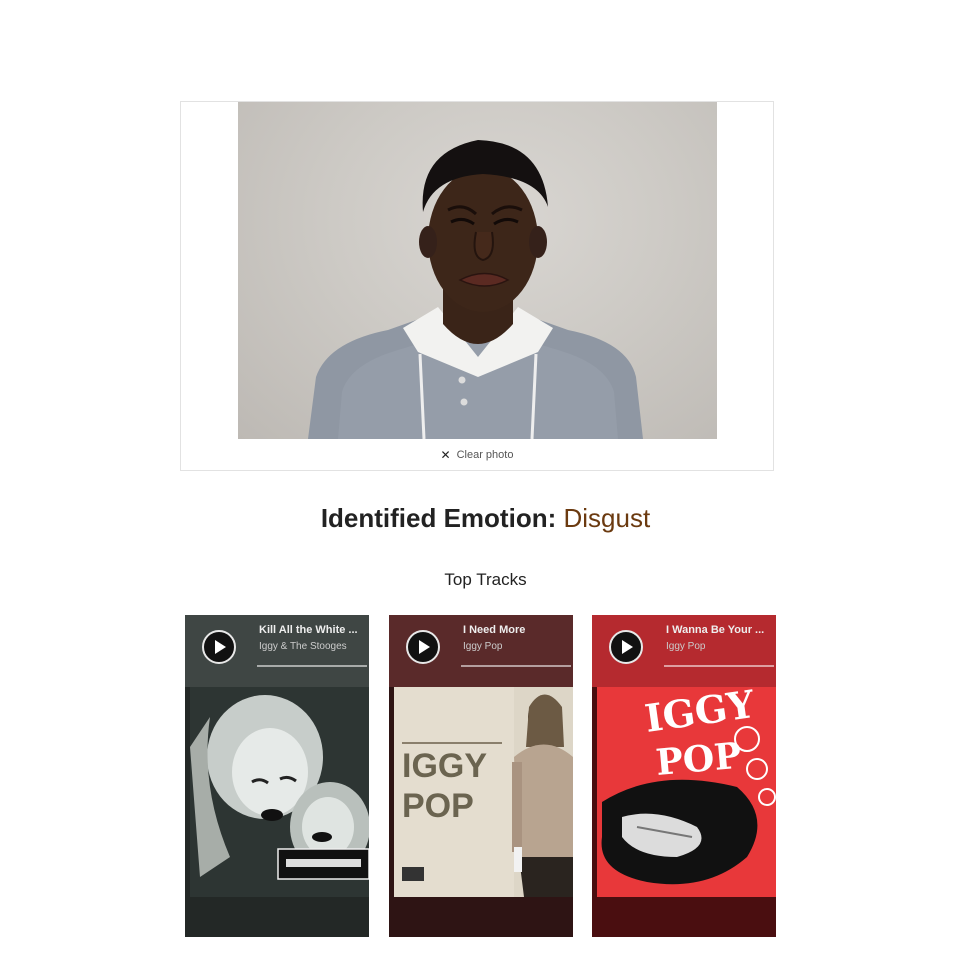  I want to click on track-card: I Need More Iggy Pop IGGY POP, so click(481, 776).